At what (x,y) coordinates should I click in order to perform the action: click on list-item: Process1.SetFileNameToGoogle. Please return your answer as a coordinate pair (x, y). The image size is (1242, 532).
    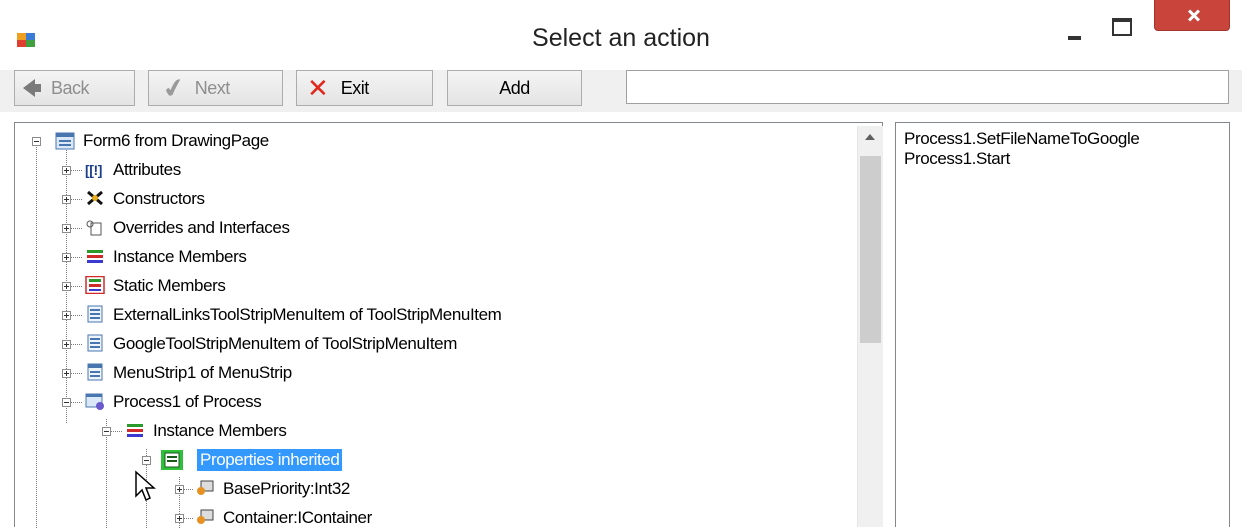
    Looking at the image, I should click on (1022, 139).